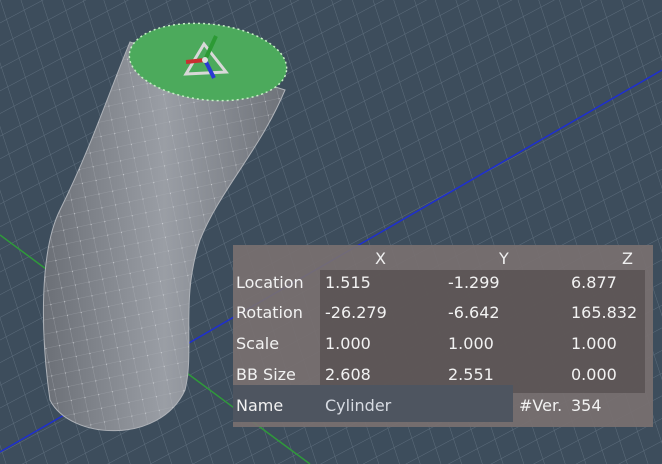 Image resolution: width=662 pixels, height=464 pixels. I want to click on vertex-count-label: #Ver., so click(541, 405).